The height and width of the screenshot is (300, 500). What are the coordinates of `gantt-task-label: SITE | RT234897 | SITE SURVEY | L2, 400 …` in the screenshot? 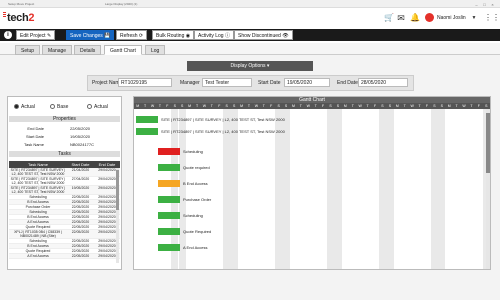 It's located at (223, 131).